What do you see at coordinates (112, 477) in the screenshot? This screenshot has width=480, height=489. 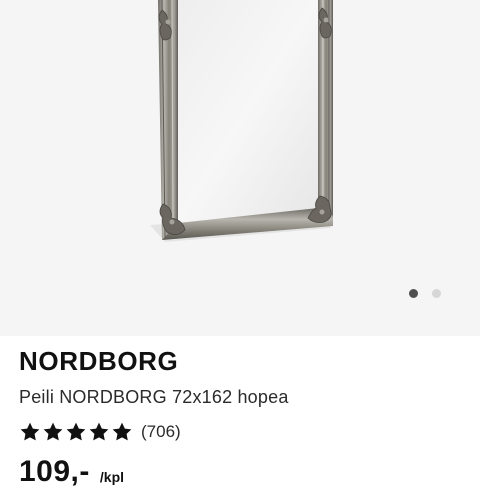 I see `price-unit: /kpl` at bounding box center [112, 477].